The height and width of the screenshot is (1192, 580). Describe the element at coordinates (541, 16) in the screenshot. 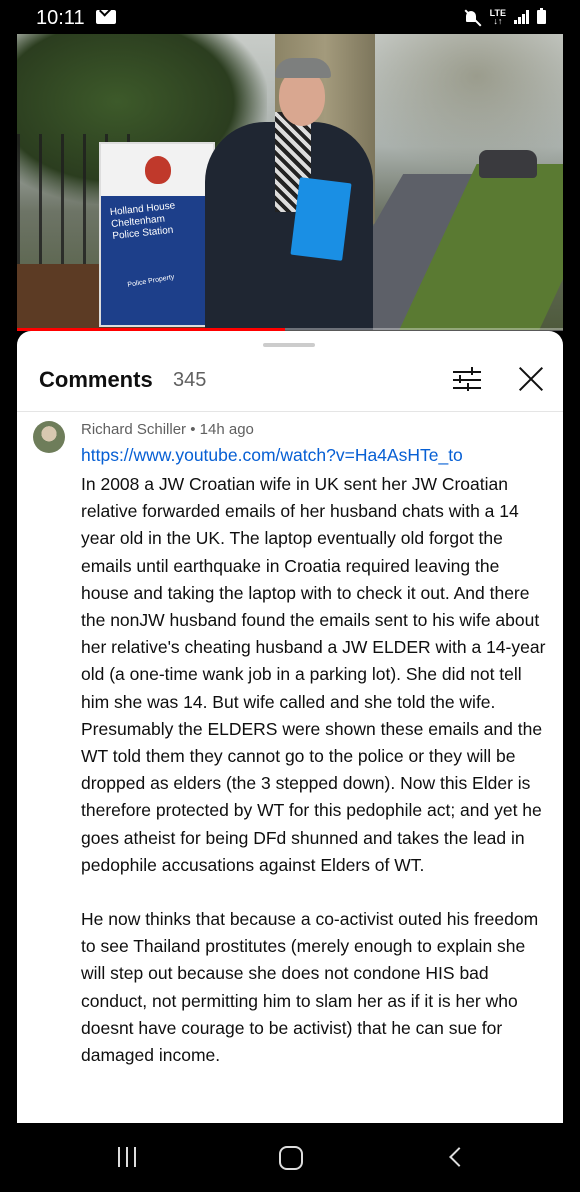

I see `battery-icon` at that location.